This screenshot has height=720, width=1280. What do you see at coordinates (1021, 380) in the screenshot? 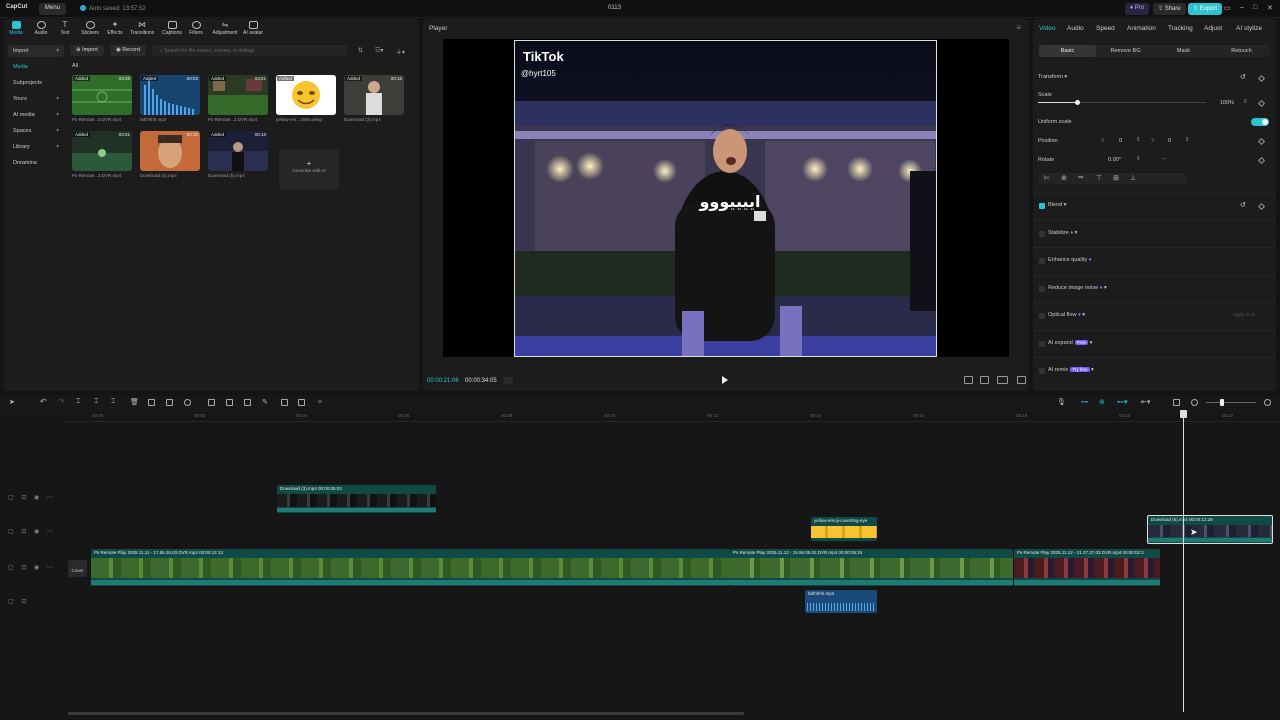
I see `fullscreen-icon` at bounding box center [1021, 380].